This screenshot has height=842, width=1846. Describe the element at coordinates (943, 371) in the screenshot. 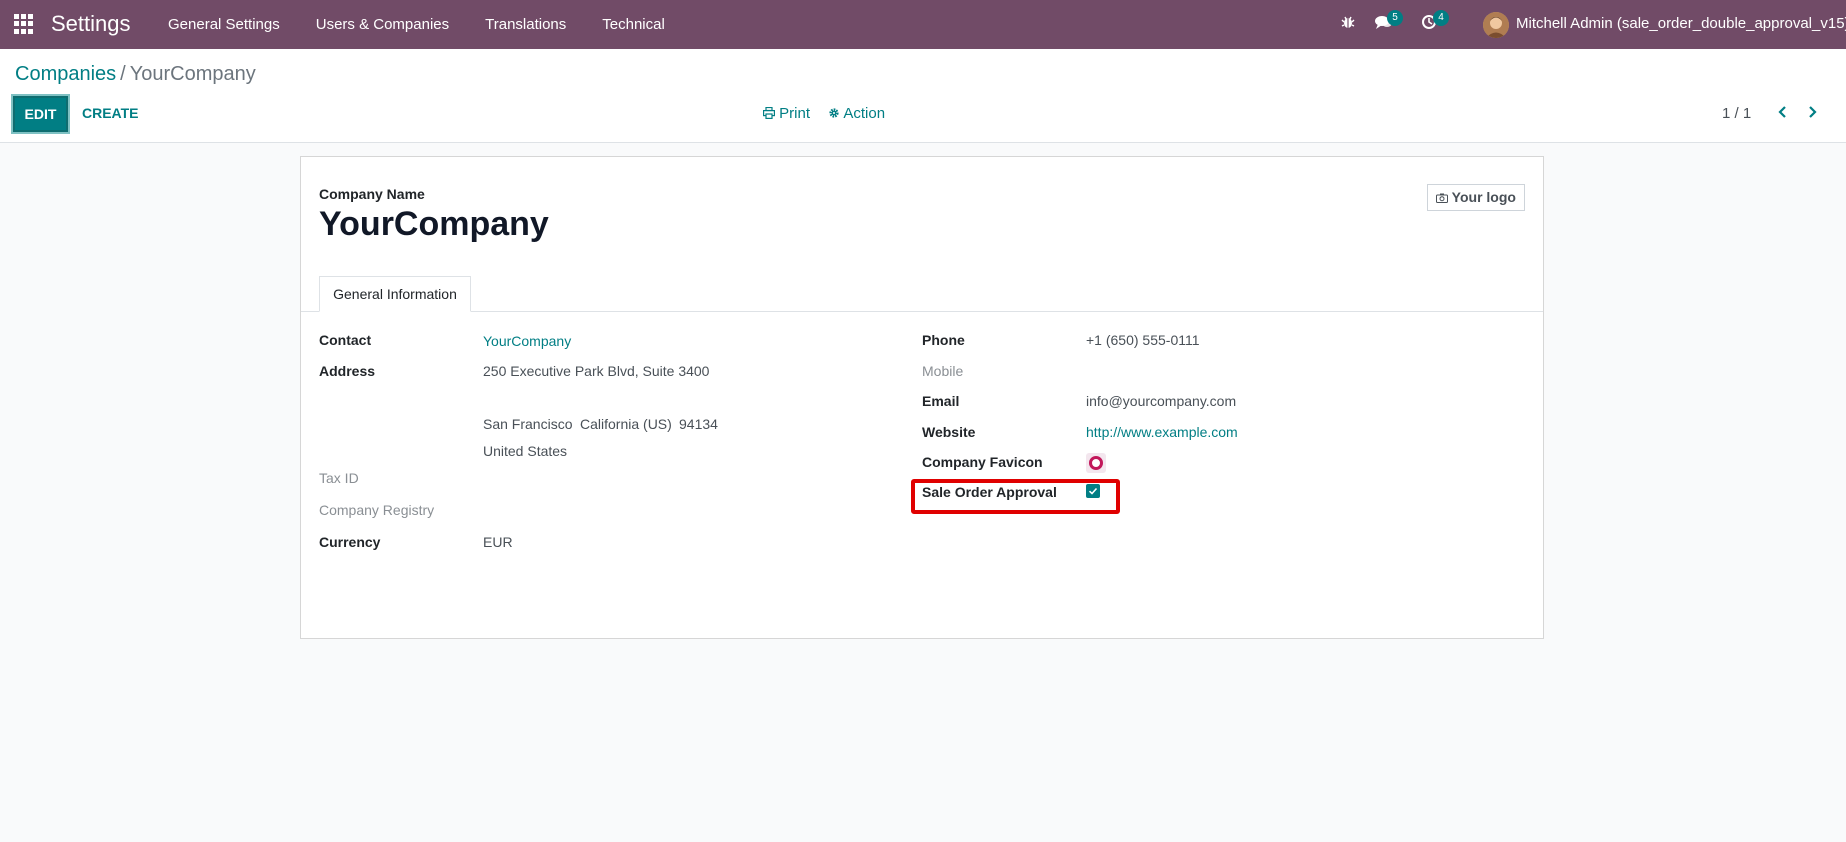

I see `mobile-label: Mobile` at that location.